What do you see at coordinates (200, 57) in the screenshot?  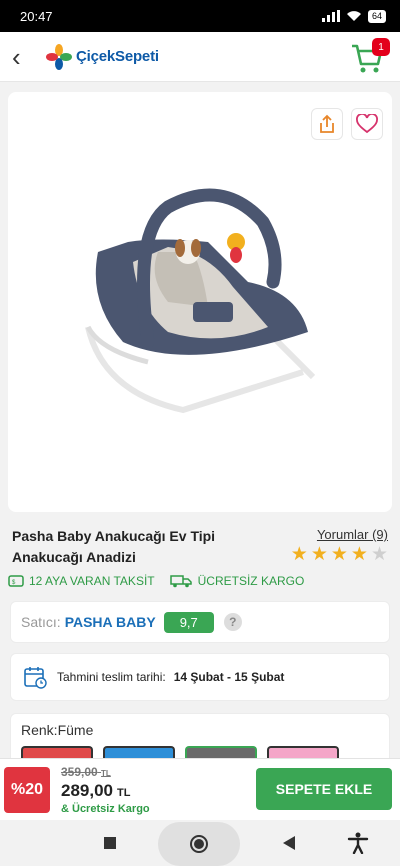 I see `app-header: ‹ ÇiçekSepeti 1` at bounding box center [200, 57].